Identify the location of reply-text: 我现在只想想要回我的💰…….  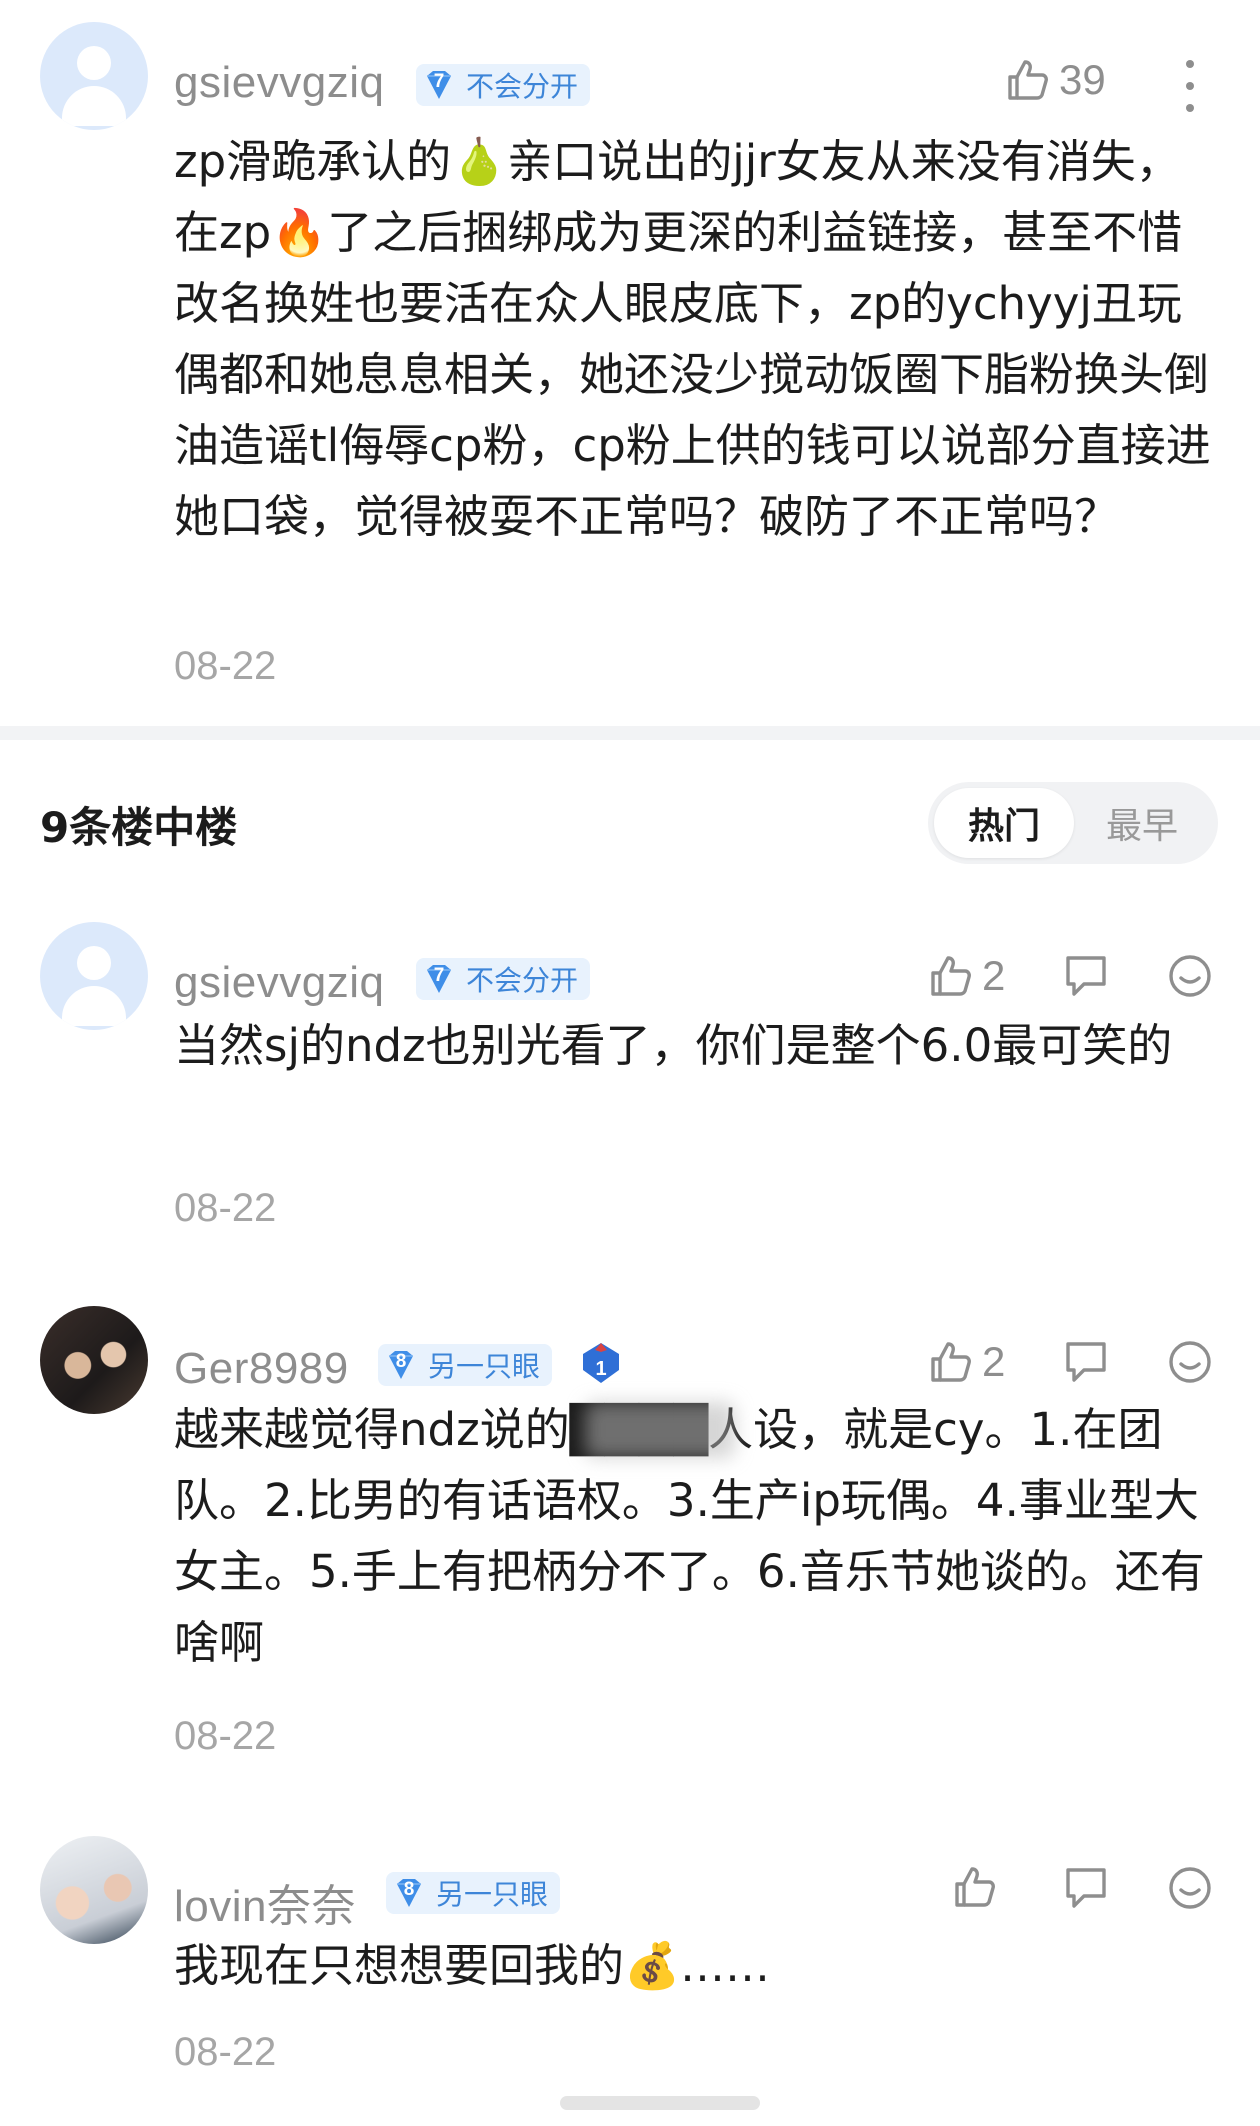
(472, 1965).